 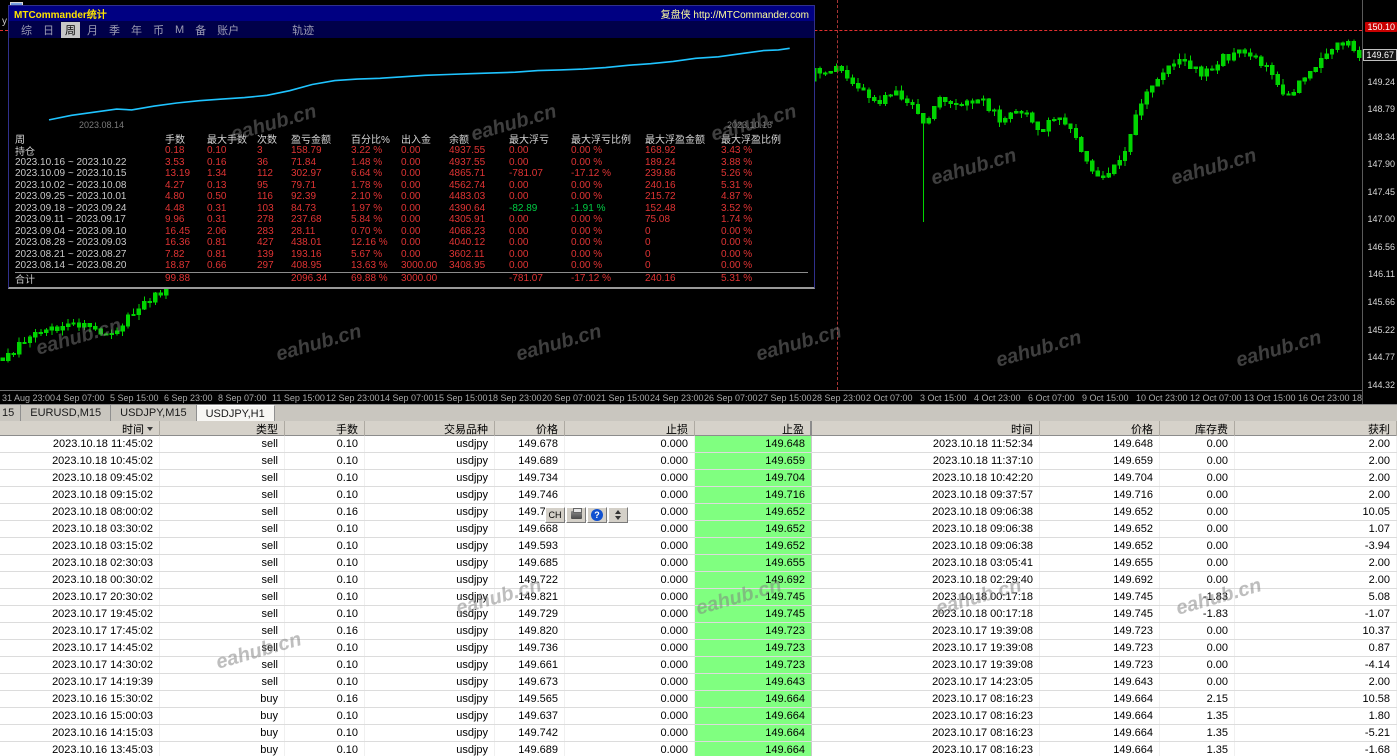 I want to click on stats-cell: -781.07, so click(x=526, y=278).